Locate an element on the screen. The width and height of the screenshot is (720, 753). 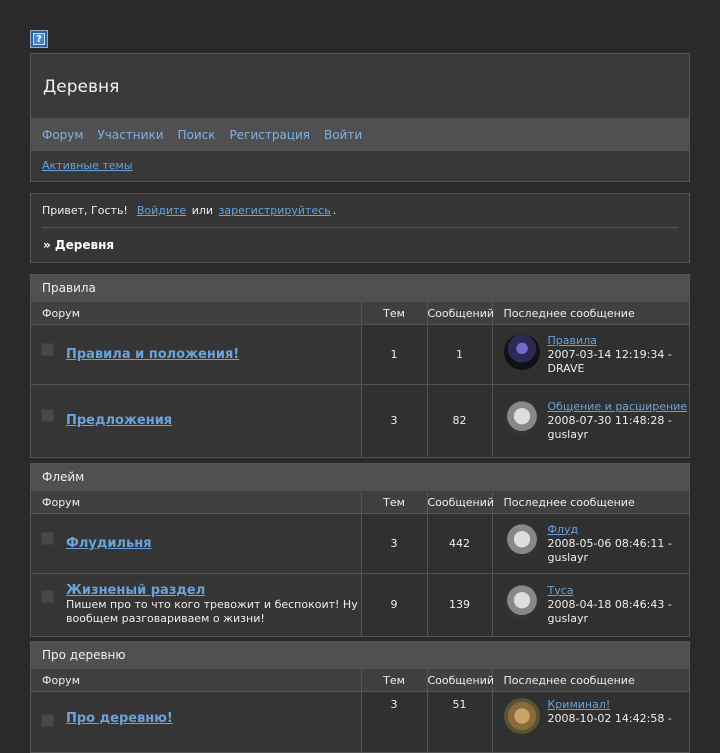
last-post-date: 2008-10-02 14:42:58 - is located at coordinates (609, 718).